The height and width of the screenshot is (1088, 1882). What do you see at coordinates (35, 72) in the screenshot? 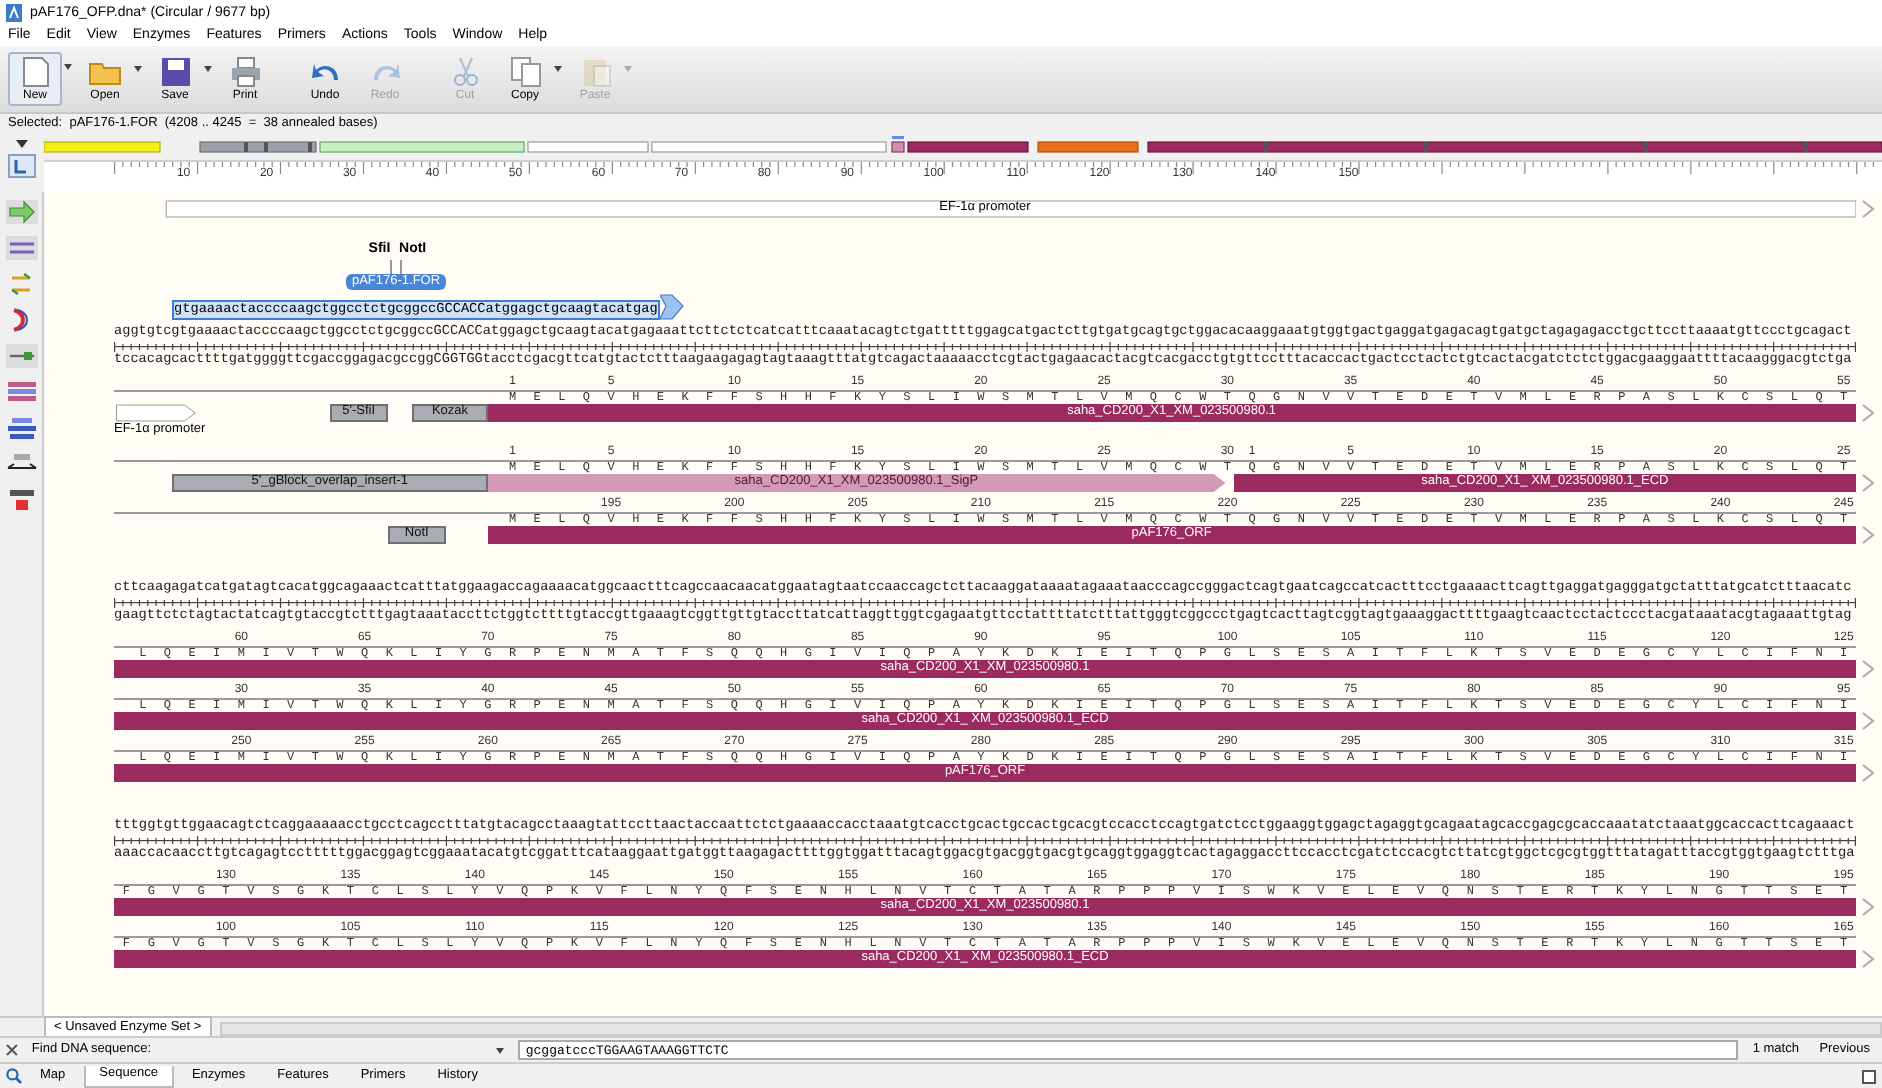
I see `document-icon` at bounding box center [35, 72].